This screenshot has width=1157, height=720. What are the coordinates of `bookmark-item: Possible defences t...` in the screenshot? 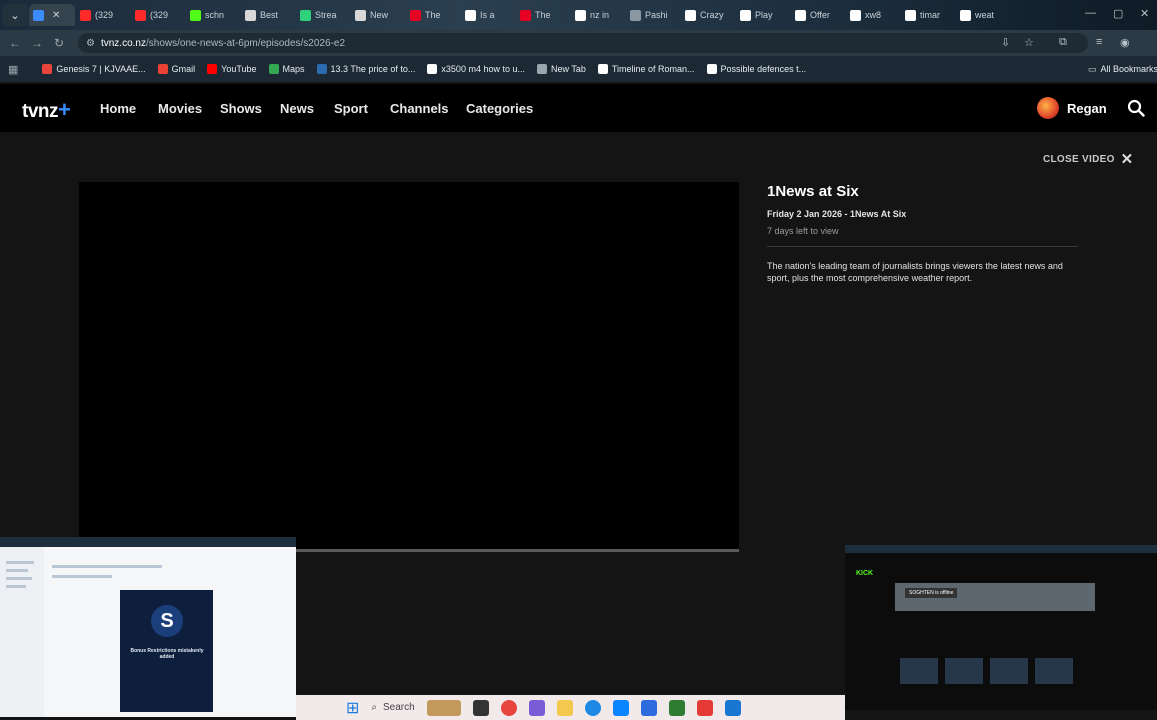 It's located at (756, 69).